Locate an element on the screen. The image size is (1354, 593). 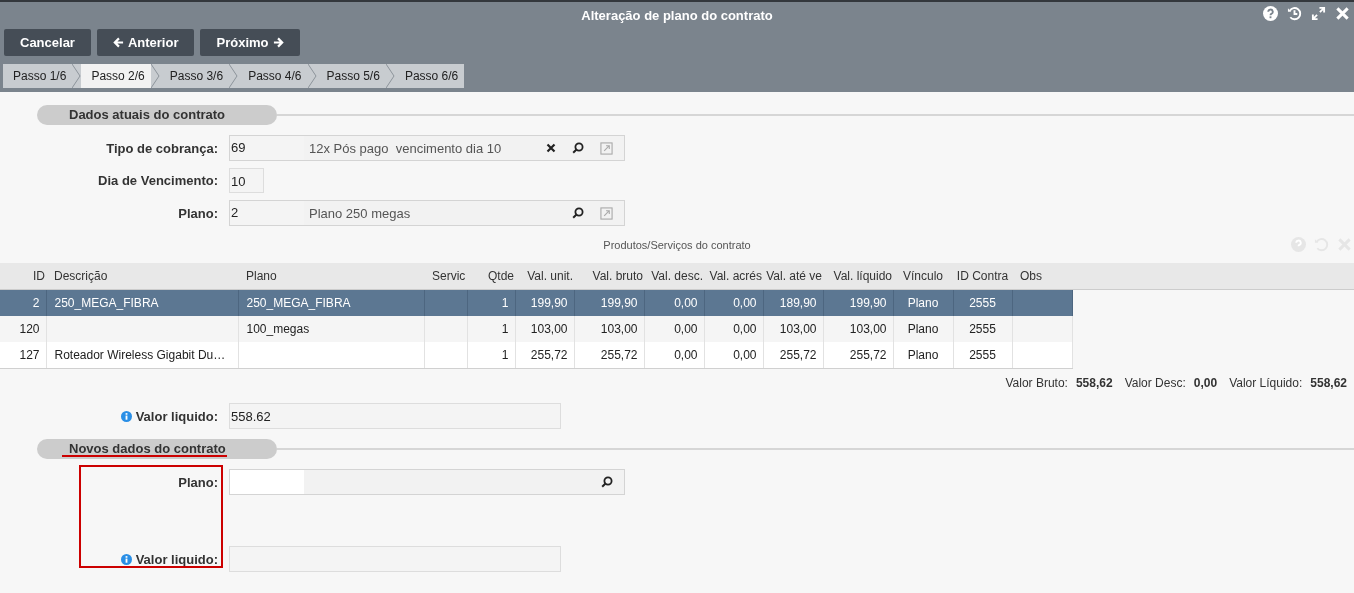
column-header: Val. até ve is located at coordinates (793, 276).